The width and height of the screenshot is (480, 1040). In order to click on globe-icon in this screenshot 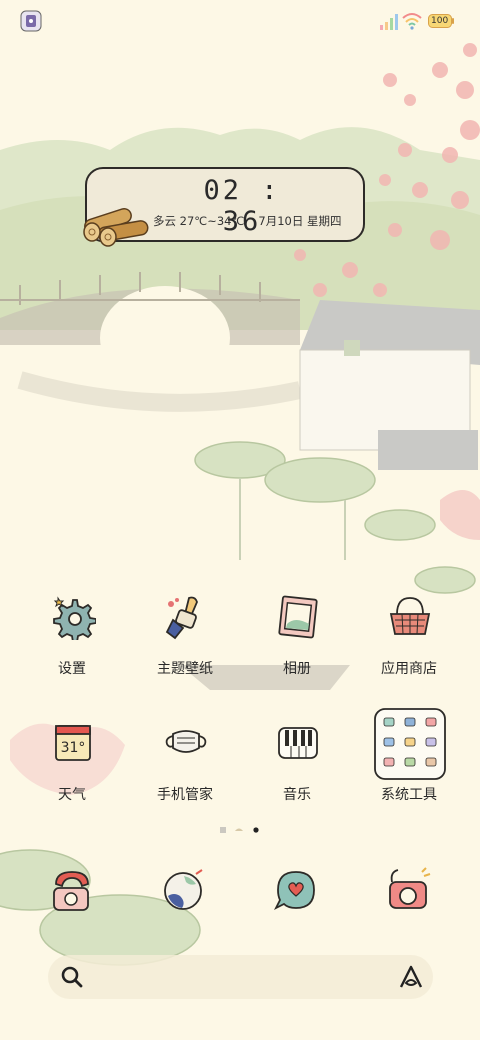, I will do `click(184, 890)`.